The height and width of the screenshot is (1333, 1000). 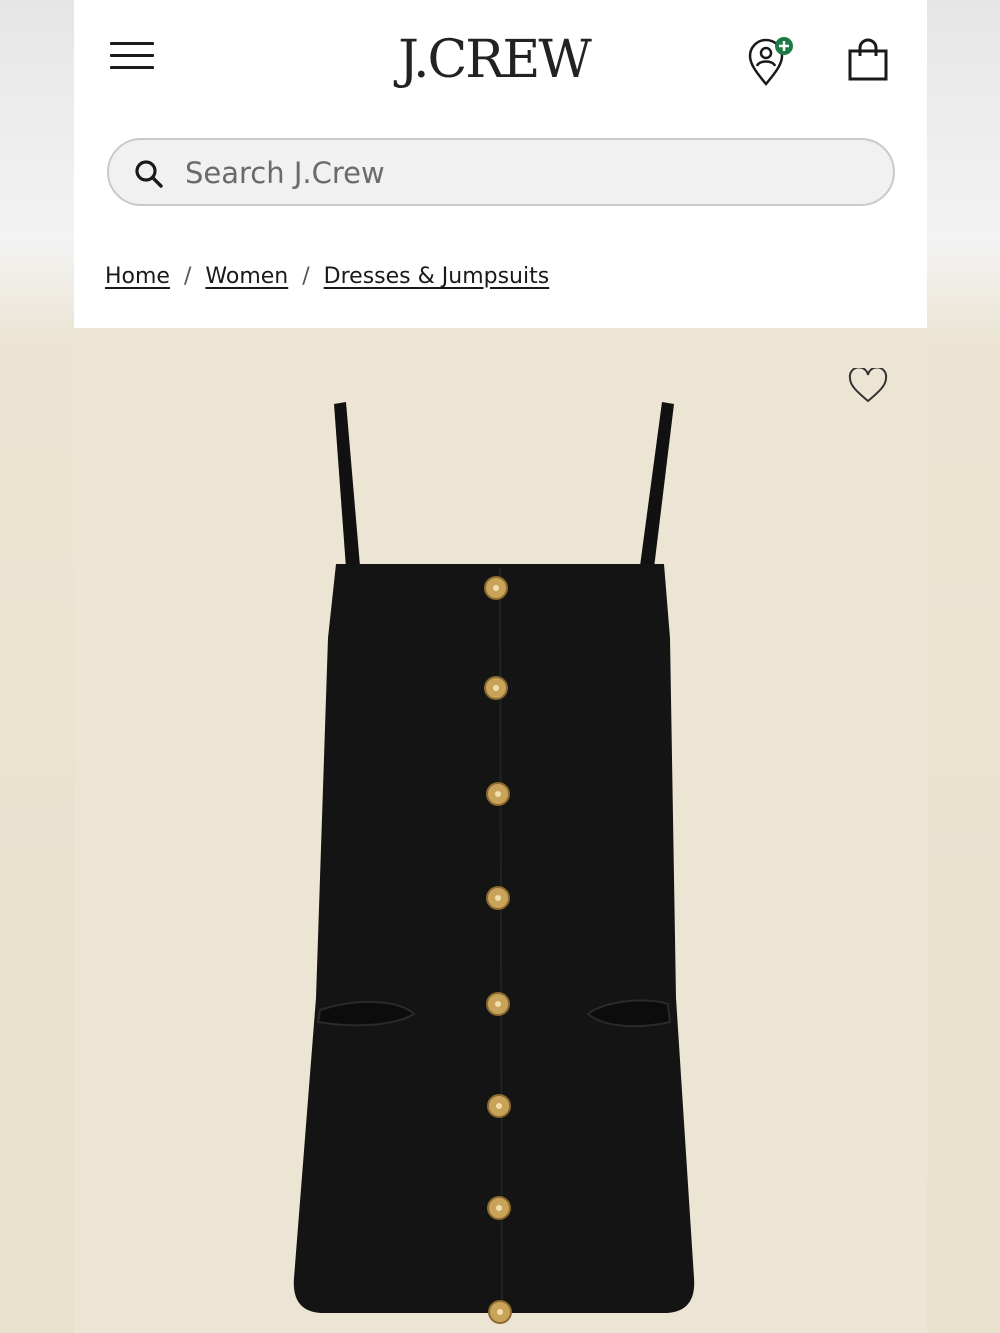 I want to click on shopping-bag-button, so click(x=868, y=60).